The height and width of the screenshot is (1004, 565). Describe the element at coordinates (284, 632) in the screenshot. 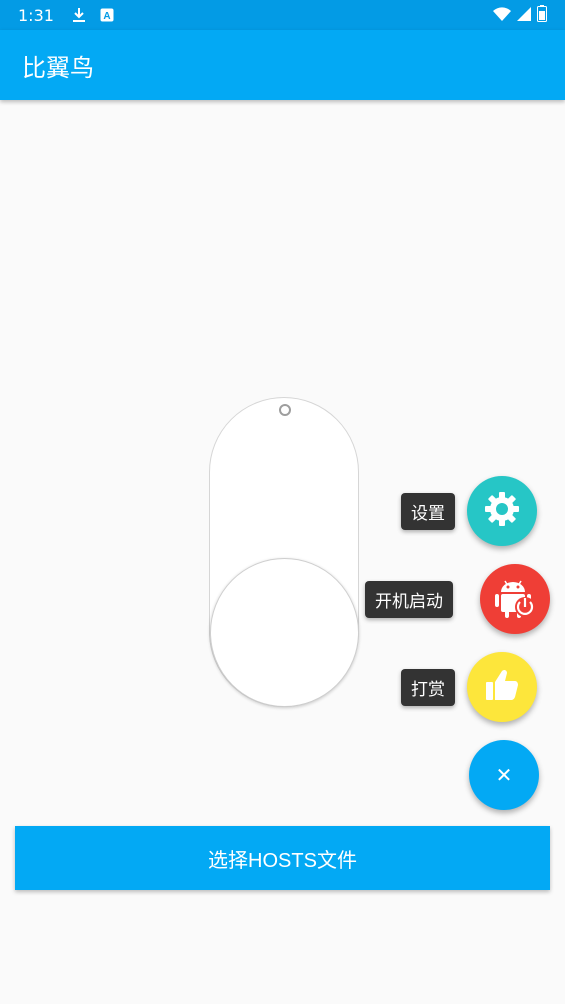

I see `switch-thumb` at that location.